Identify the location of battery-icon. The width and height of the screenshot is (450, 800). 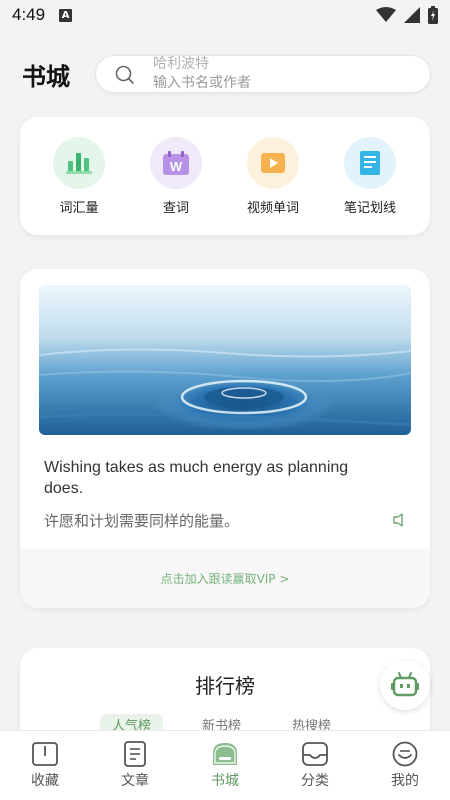
(433, 15).